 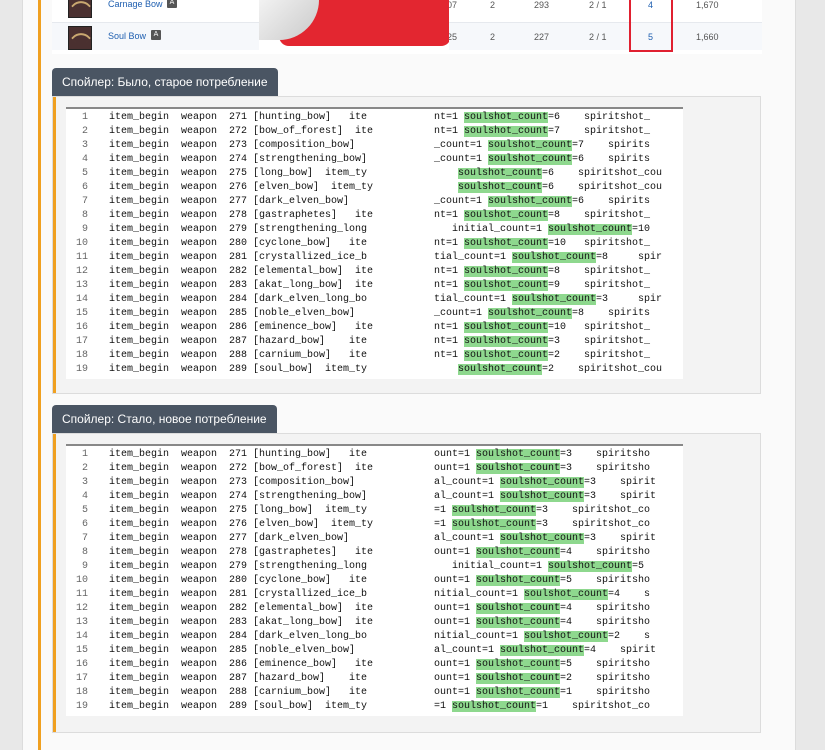 I want to click on line-number: 12, so click(x=81, y=271).